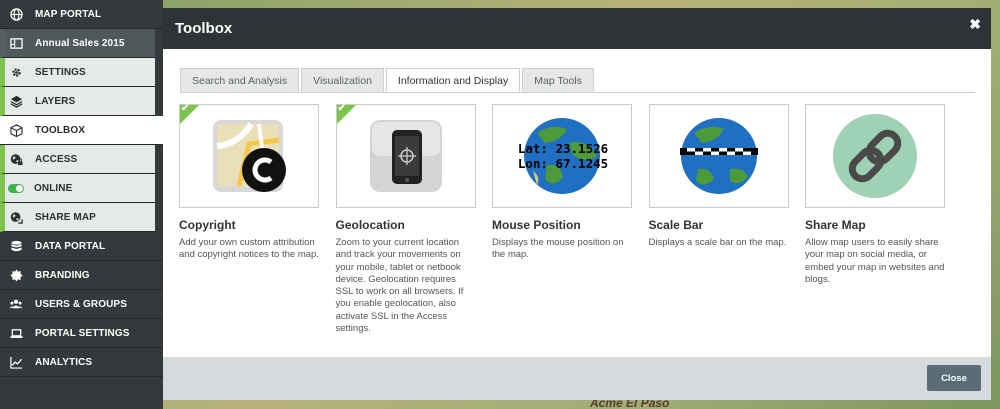 This screenshot has height=409, width=1000. I want to click on sidebar-item-share-map: SHARE MAP, so click(77, 217).